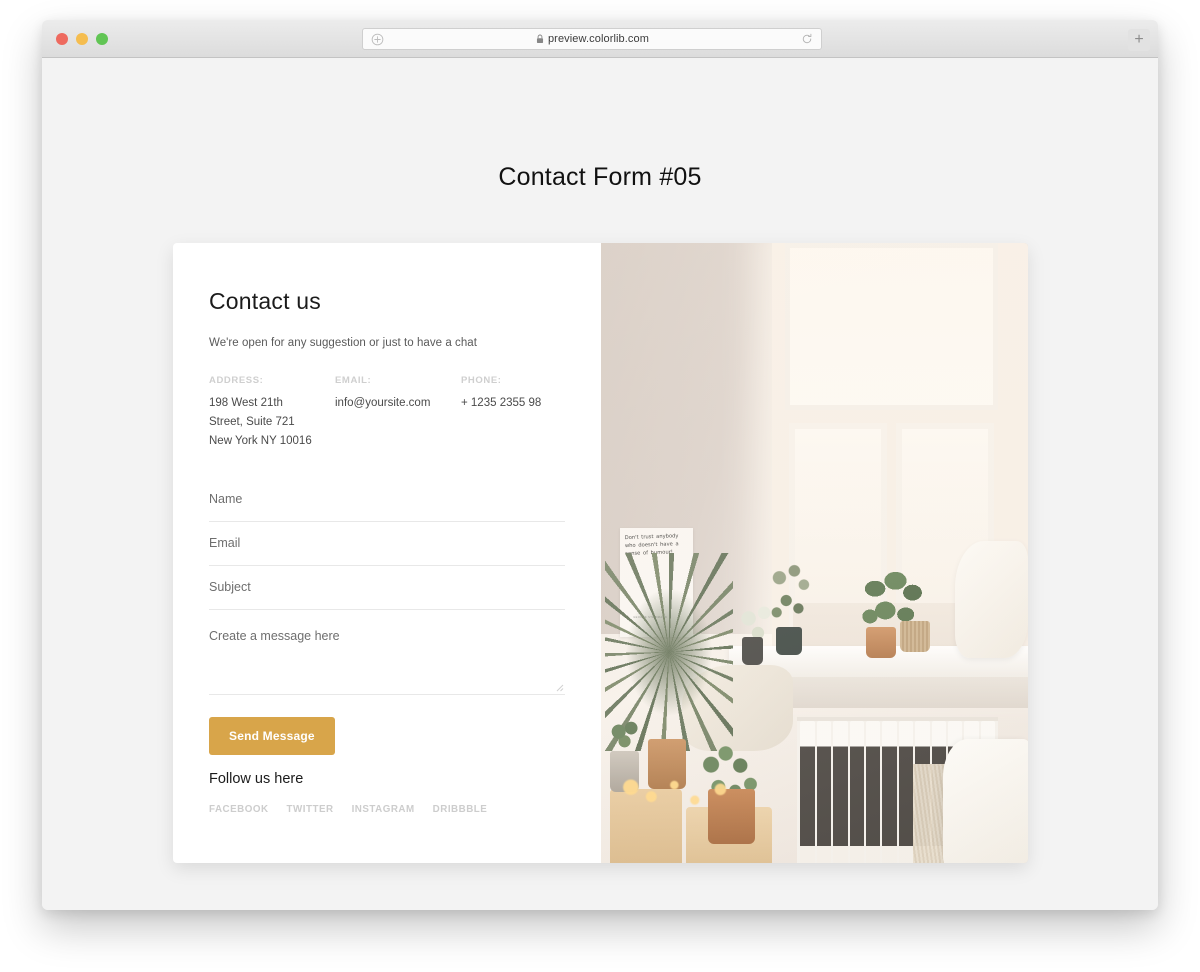 The width and height of the screenshot is (1200, 972). Describe the element at coordinates (481, 380) in the screenshot. I see `phone-label: PHONE:` at that location.